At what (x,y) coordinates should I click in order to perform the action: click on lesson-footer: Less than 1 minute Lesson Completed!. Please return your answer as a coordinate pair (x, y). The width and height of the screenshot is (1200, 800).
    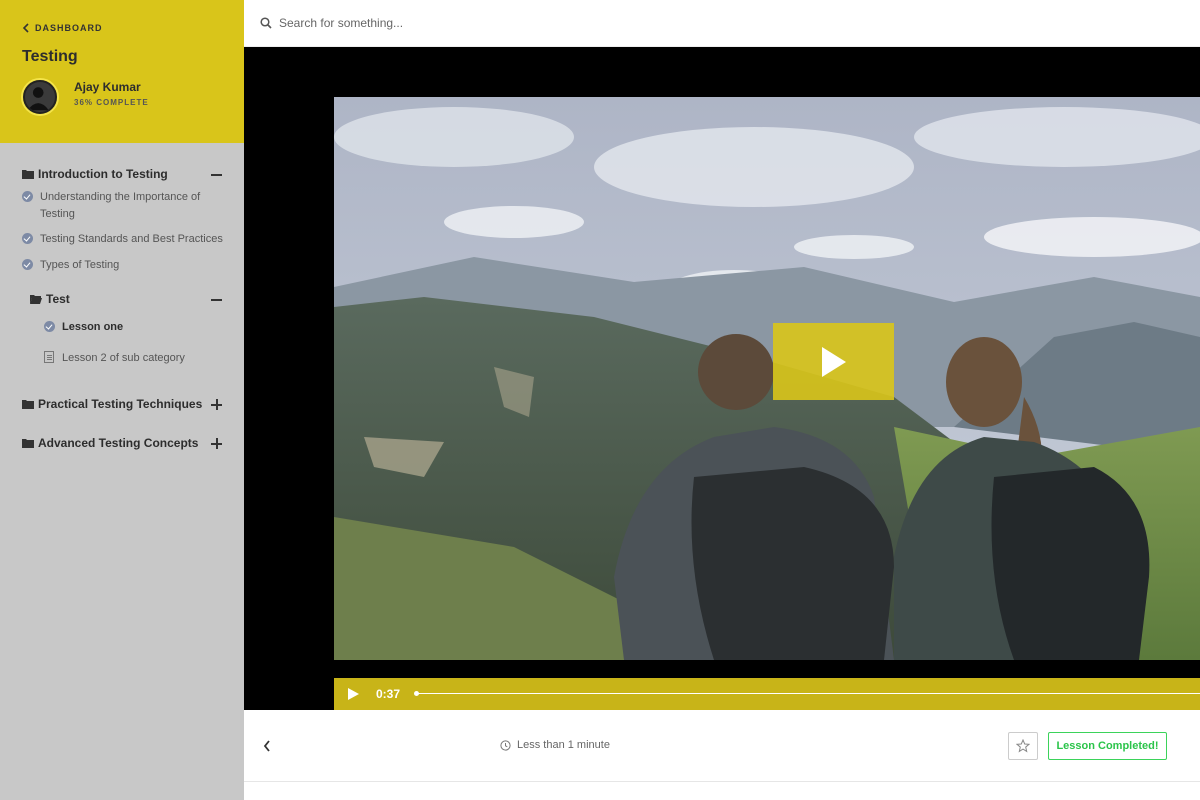
    Looking at the image, I should click on (722, 746).